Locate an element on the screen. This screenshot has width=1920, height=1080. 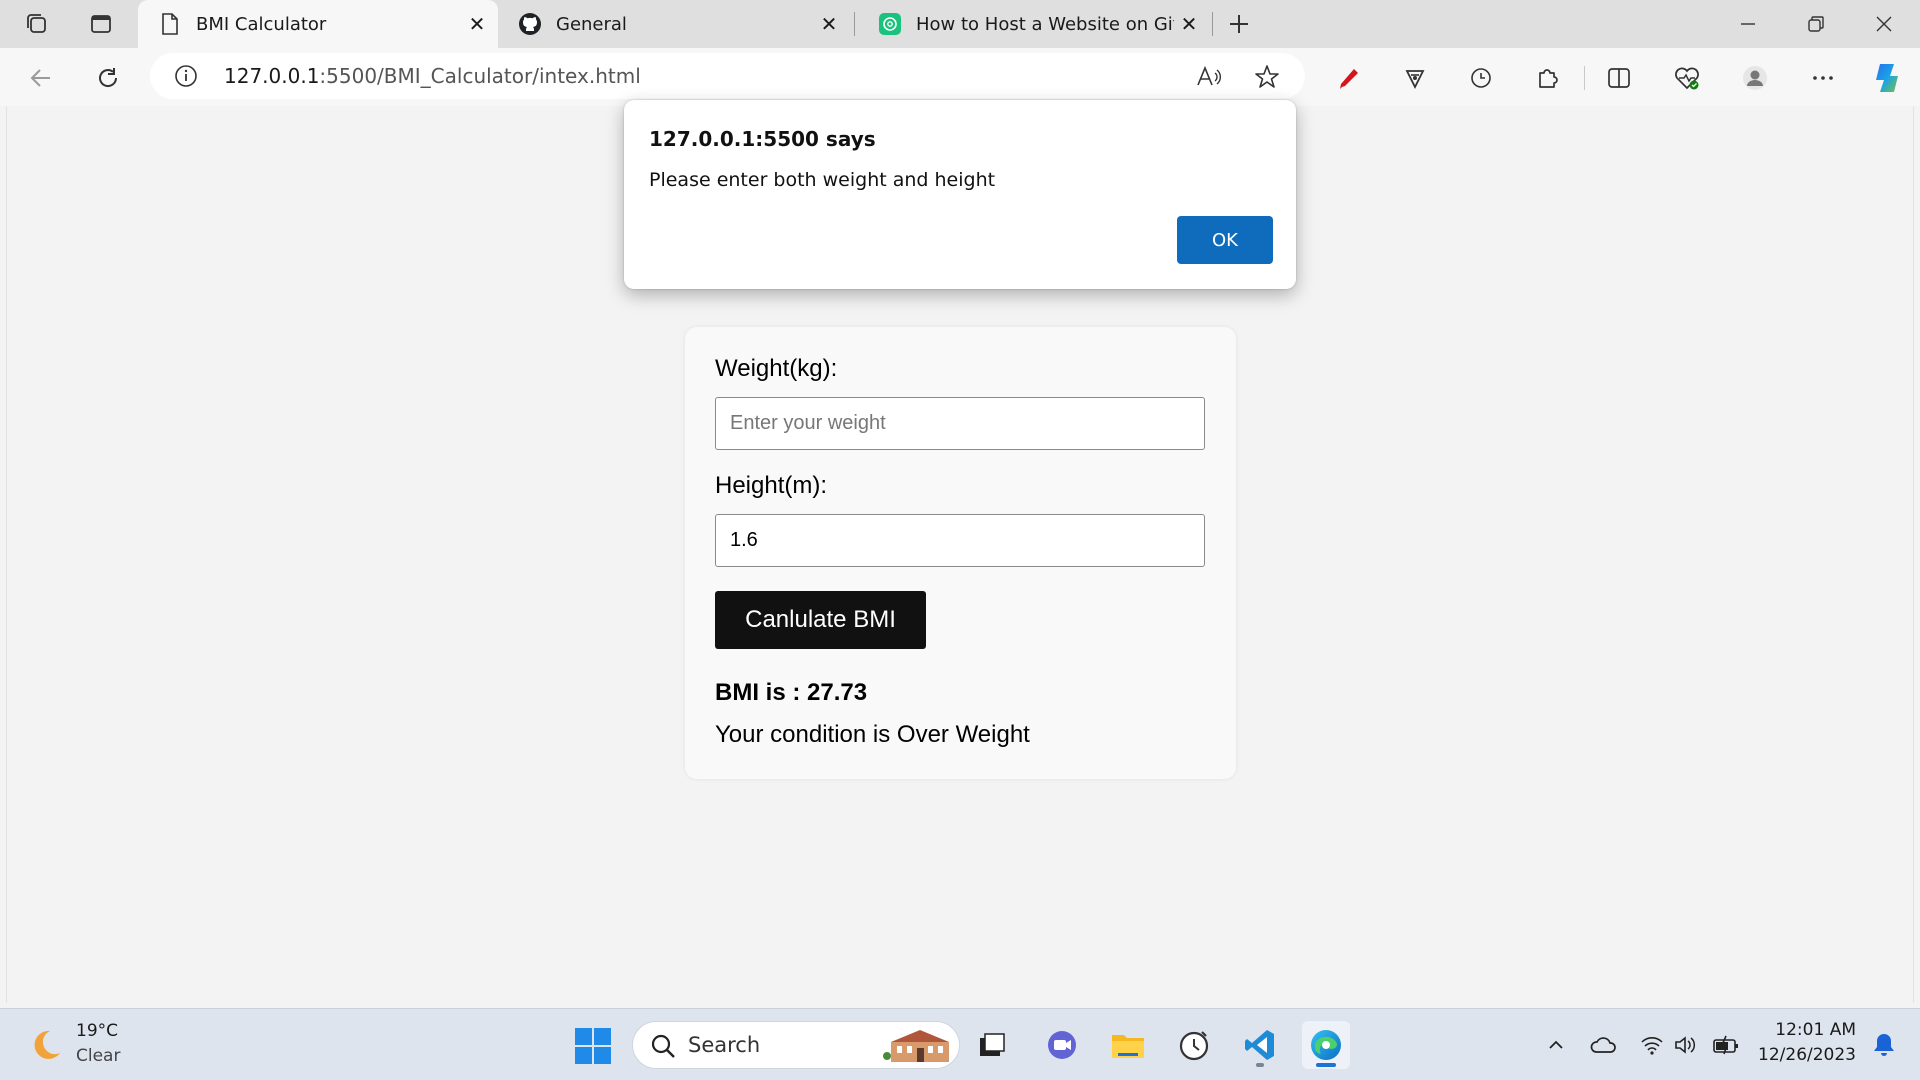
toolbar-divider is located at coordinates (1584, 78).